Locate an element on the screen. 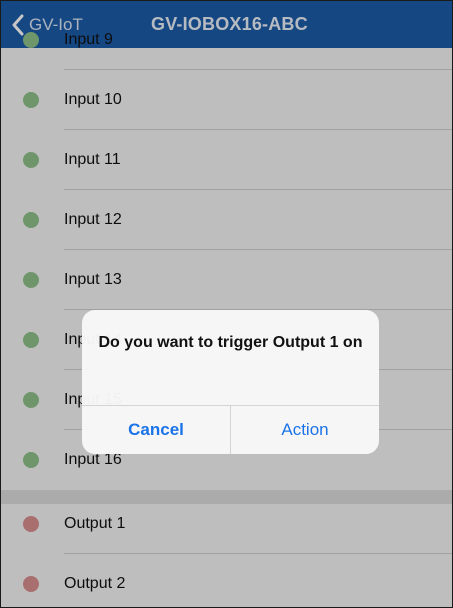  action-button: Action is located at coordinates (305, 430).